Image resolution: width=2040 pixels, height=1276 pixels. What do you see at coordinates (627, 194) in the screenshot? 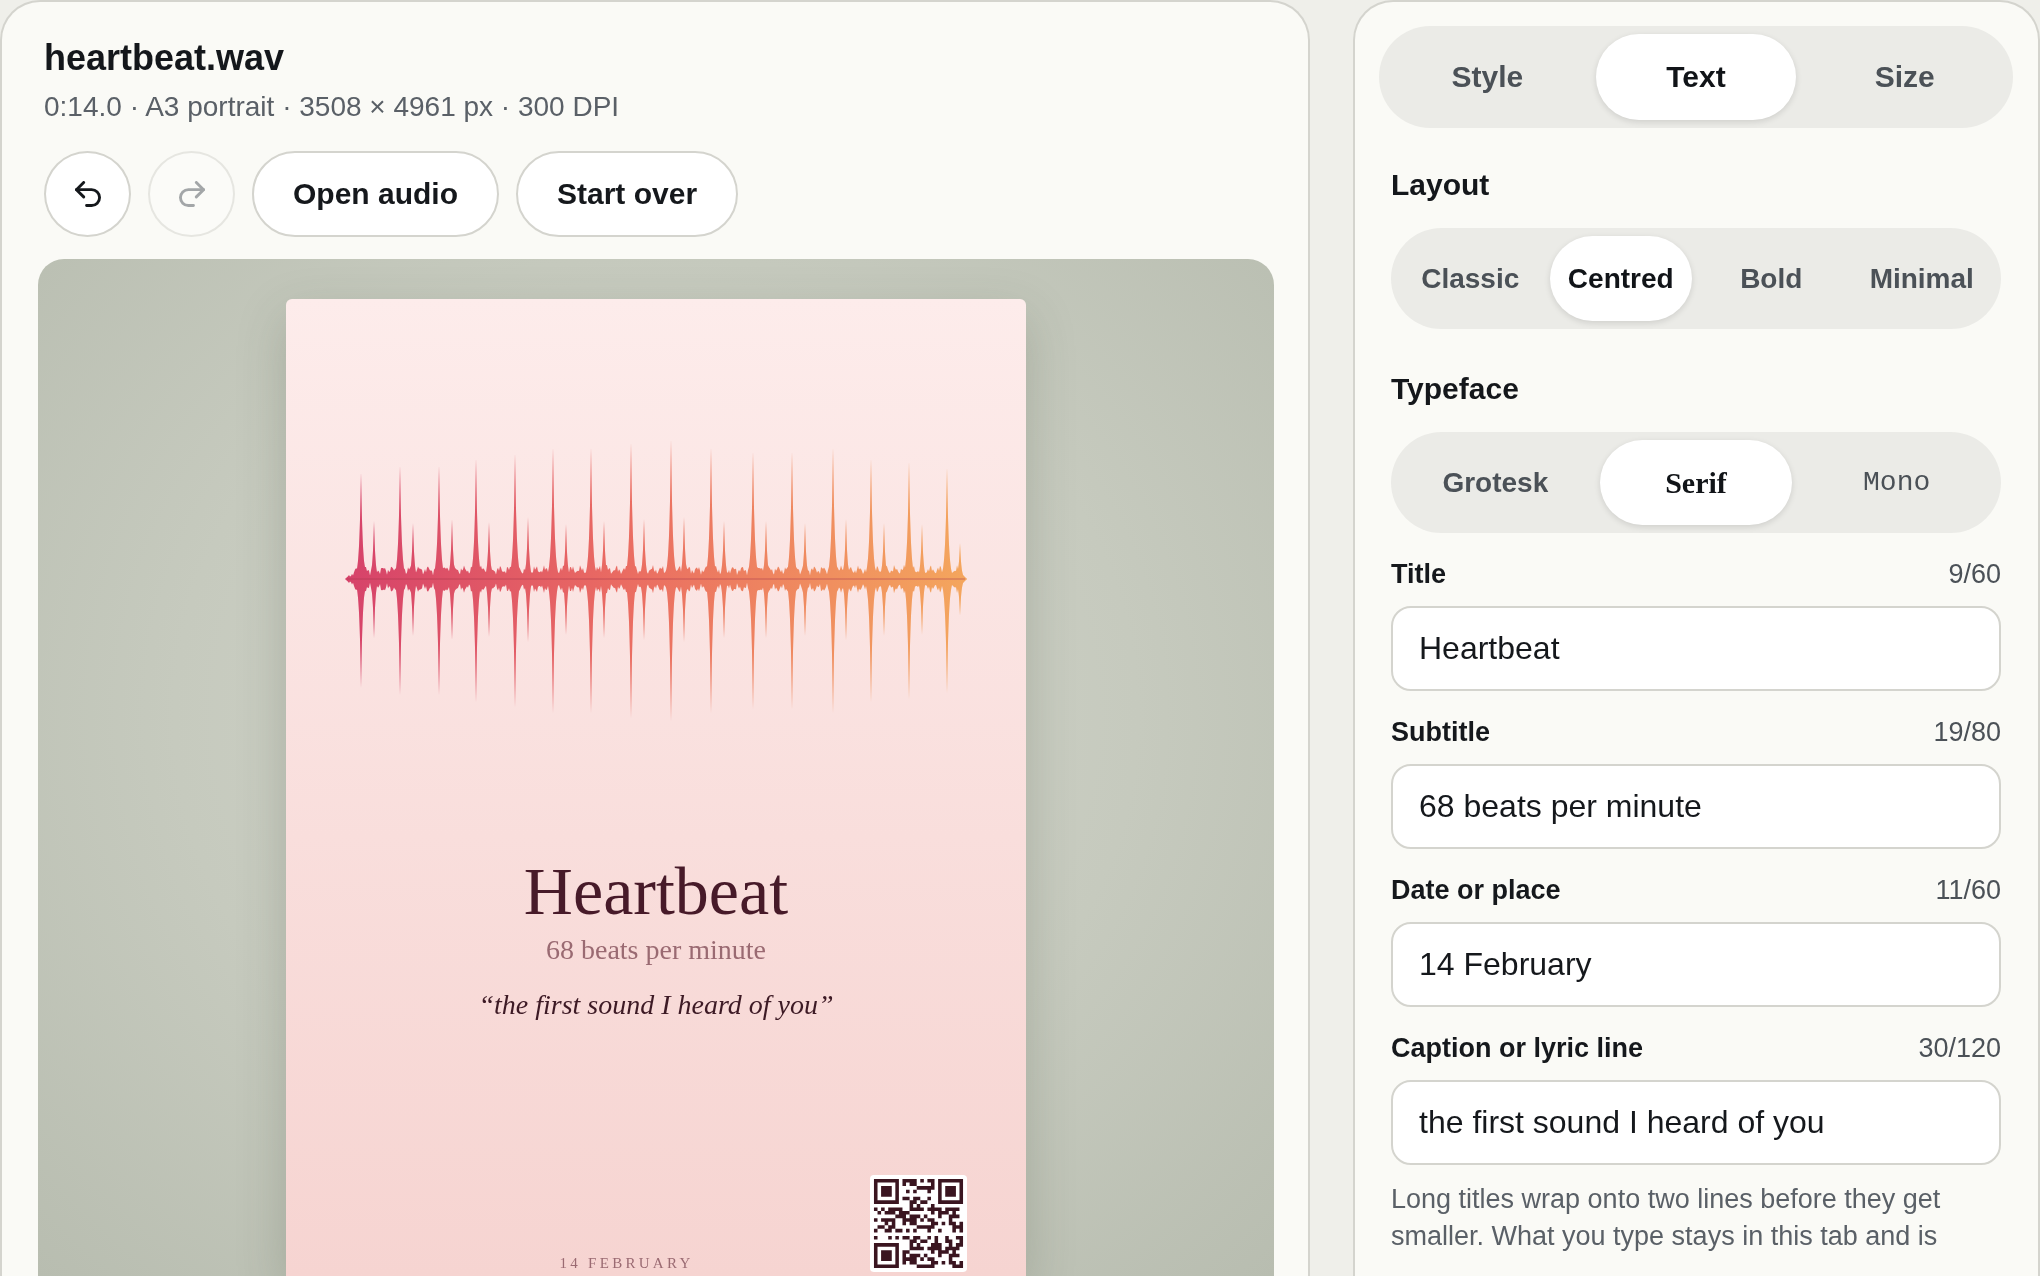
I see `start-over-button: Start over` at bounding box center [627, 194].